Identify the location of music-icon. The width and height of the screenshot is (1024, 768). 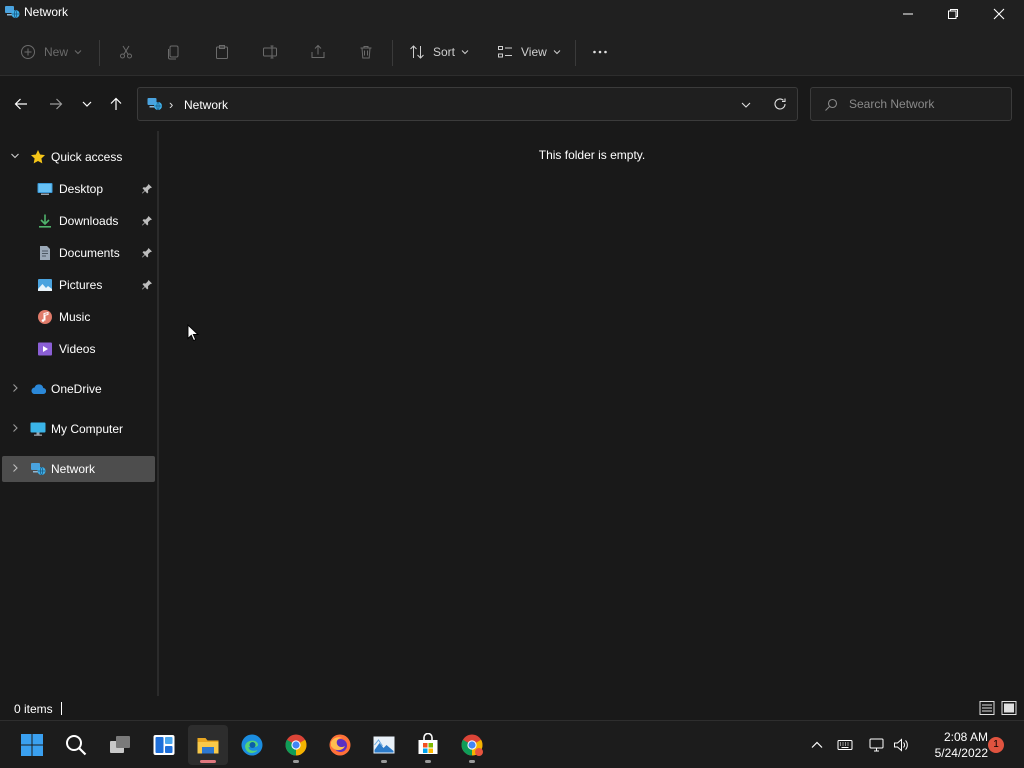
(45, 317).